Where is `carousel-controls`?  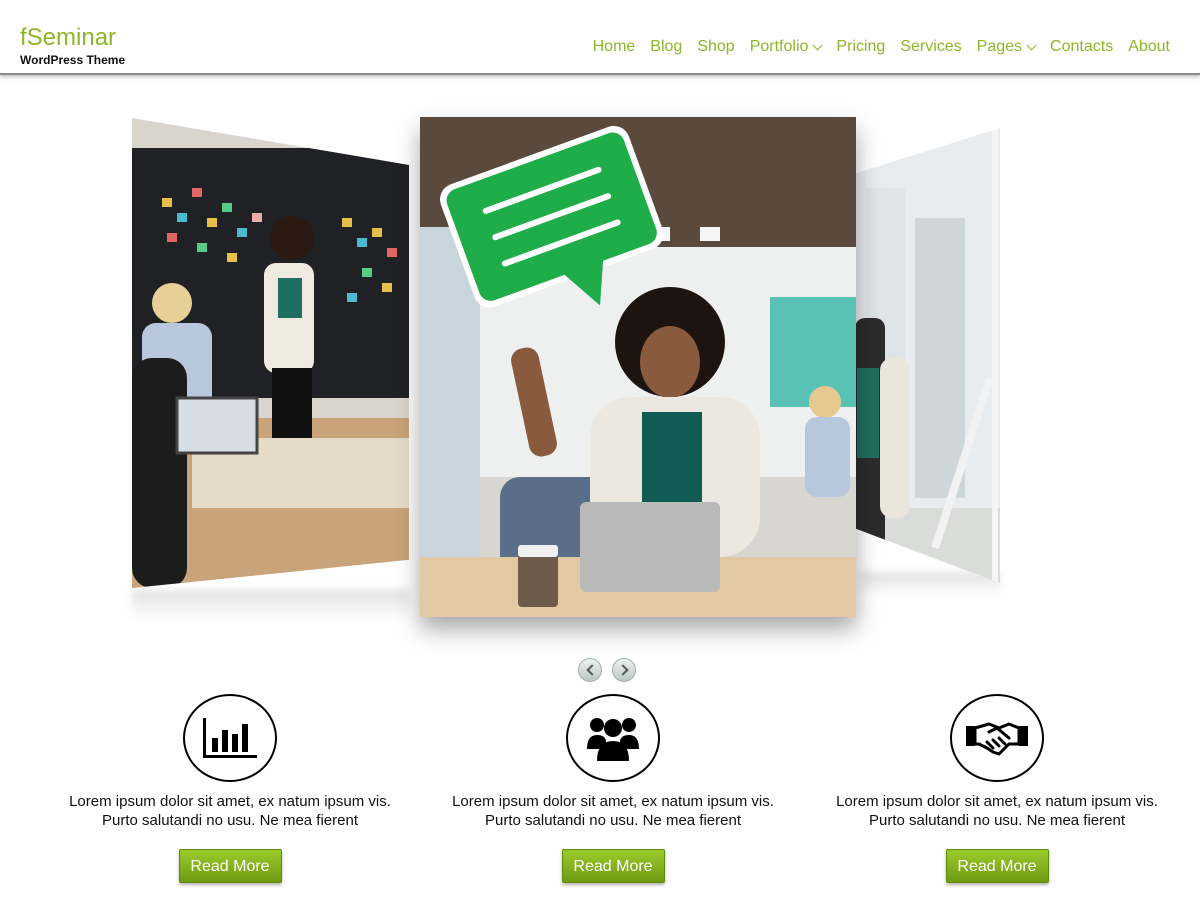 carousel-controls is located at coordinates (612, 670).